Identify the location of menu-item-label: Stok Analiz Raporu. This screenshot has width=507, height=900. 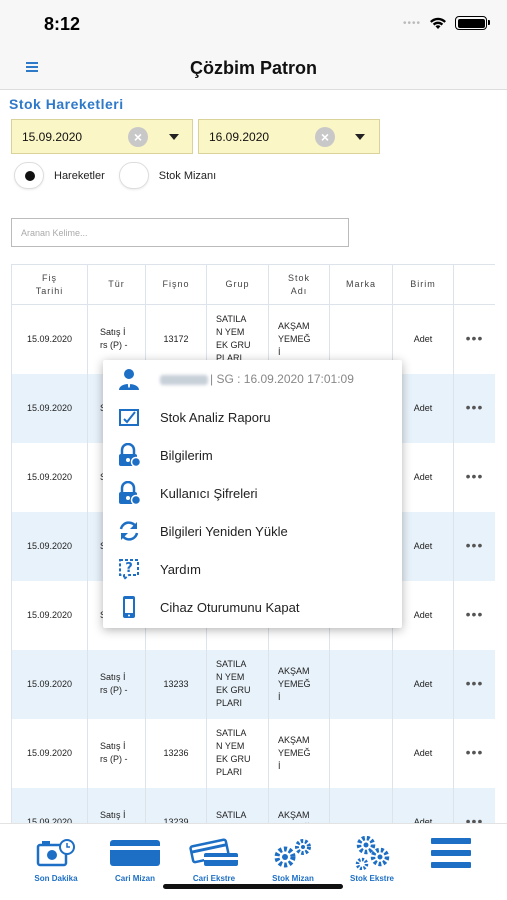
(215, 417).